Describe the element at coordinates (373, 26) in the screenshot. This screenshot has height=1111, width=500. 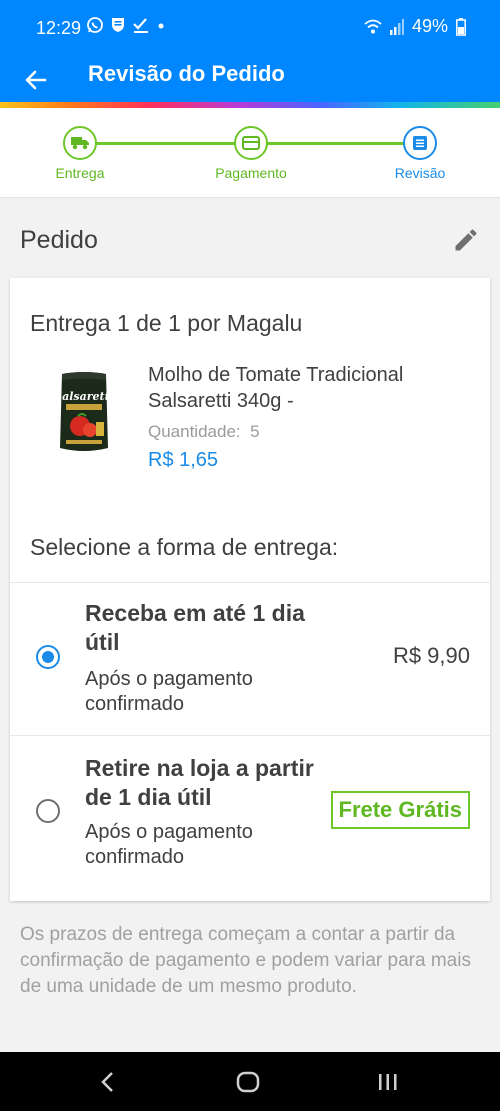
I see `wifi-icon` at that location.